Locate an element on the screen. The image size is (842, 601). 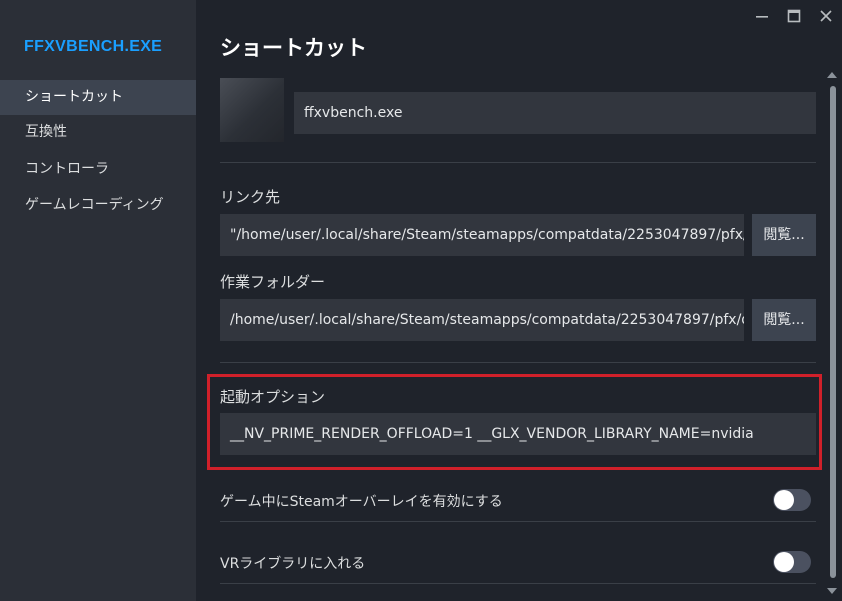
scrollbar is located at coordinates (833, 337).